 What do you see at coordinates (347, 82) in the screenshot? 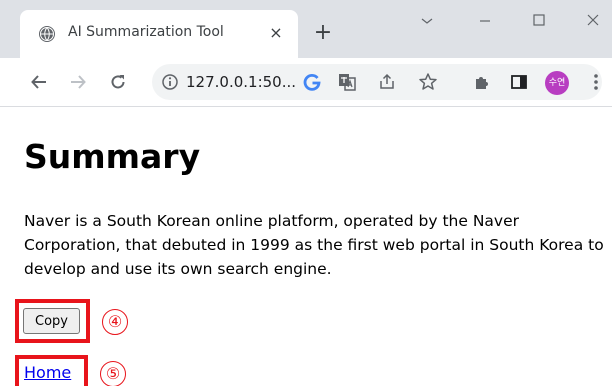
I see `translate-icon` at bounding box center [347, 82].